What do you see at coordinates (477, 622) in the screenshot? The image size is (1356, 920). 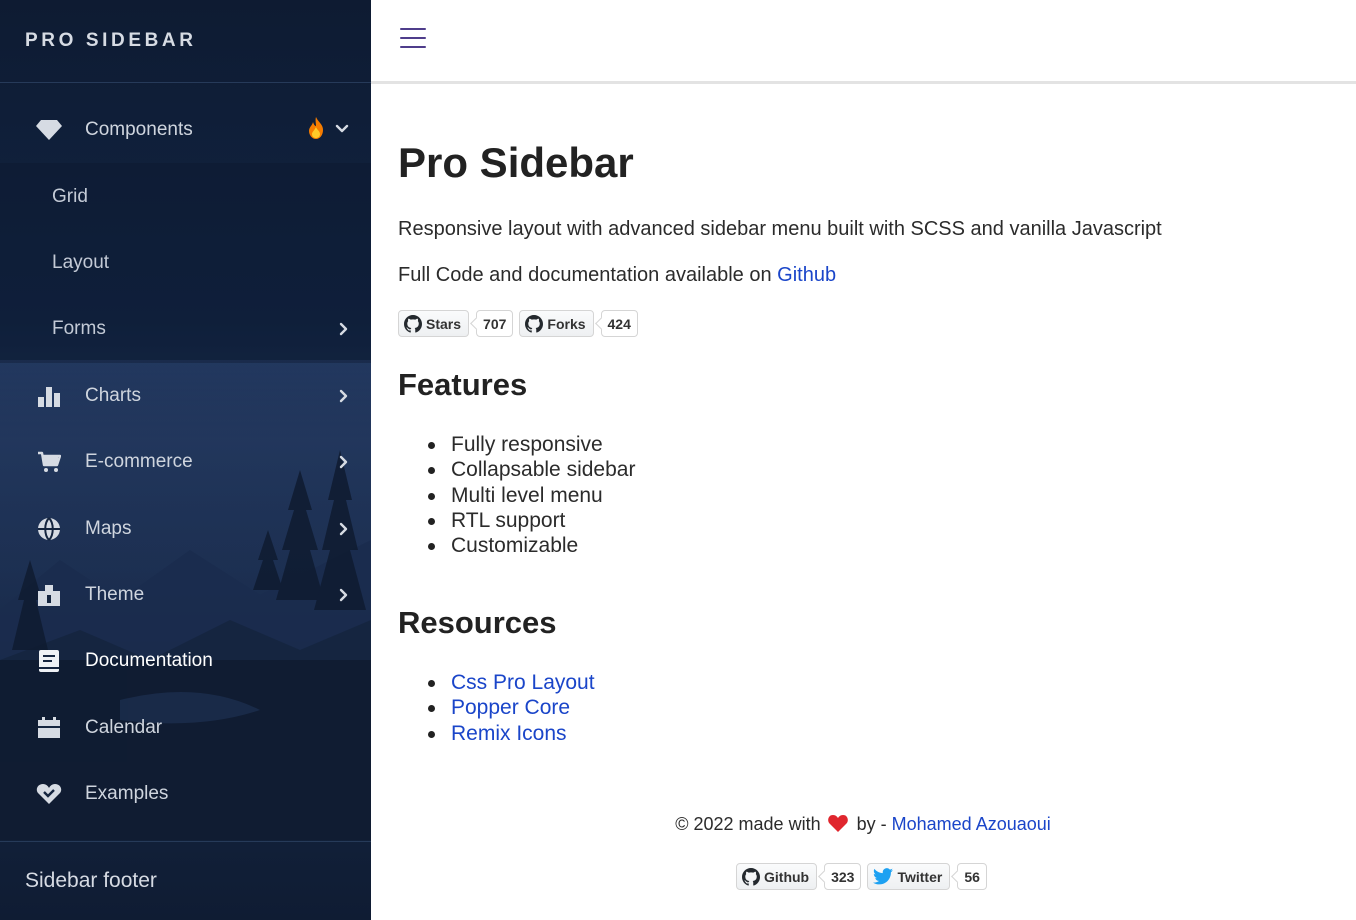 I see `resources-heading: Resources` at bounding box center [477, 622].